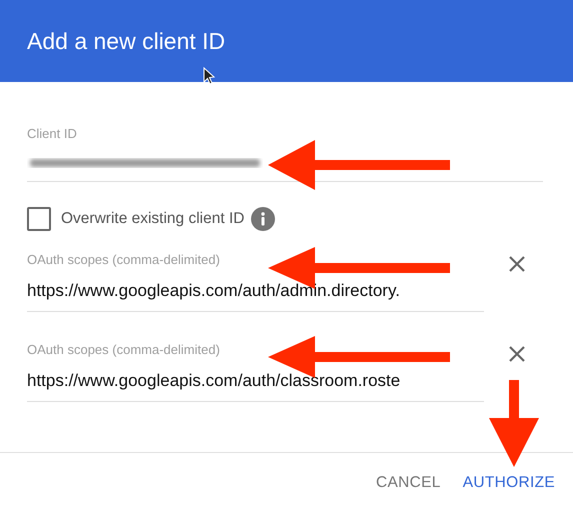  Describe the element at coordinates (152, 219) in the screenshot. I see `checkbox-label: Overwrite existing client ID` at that location.